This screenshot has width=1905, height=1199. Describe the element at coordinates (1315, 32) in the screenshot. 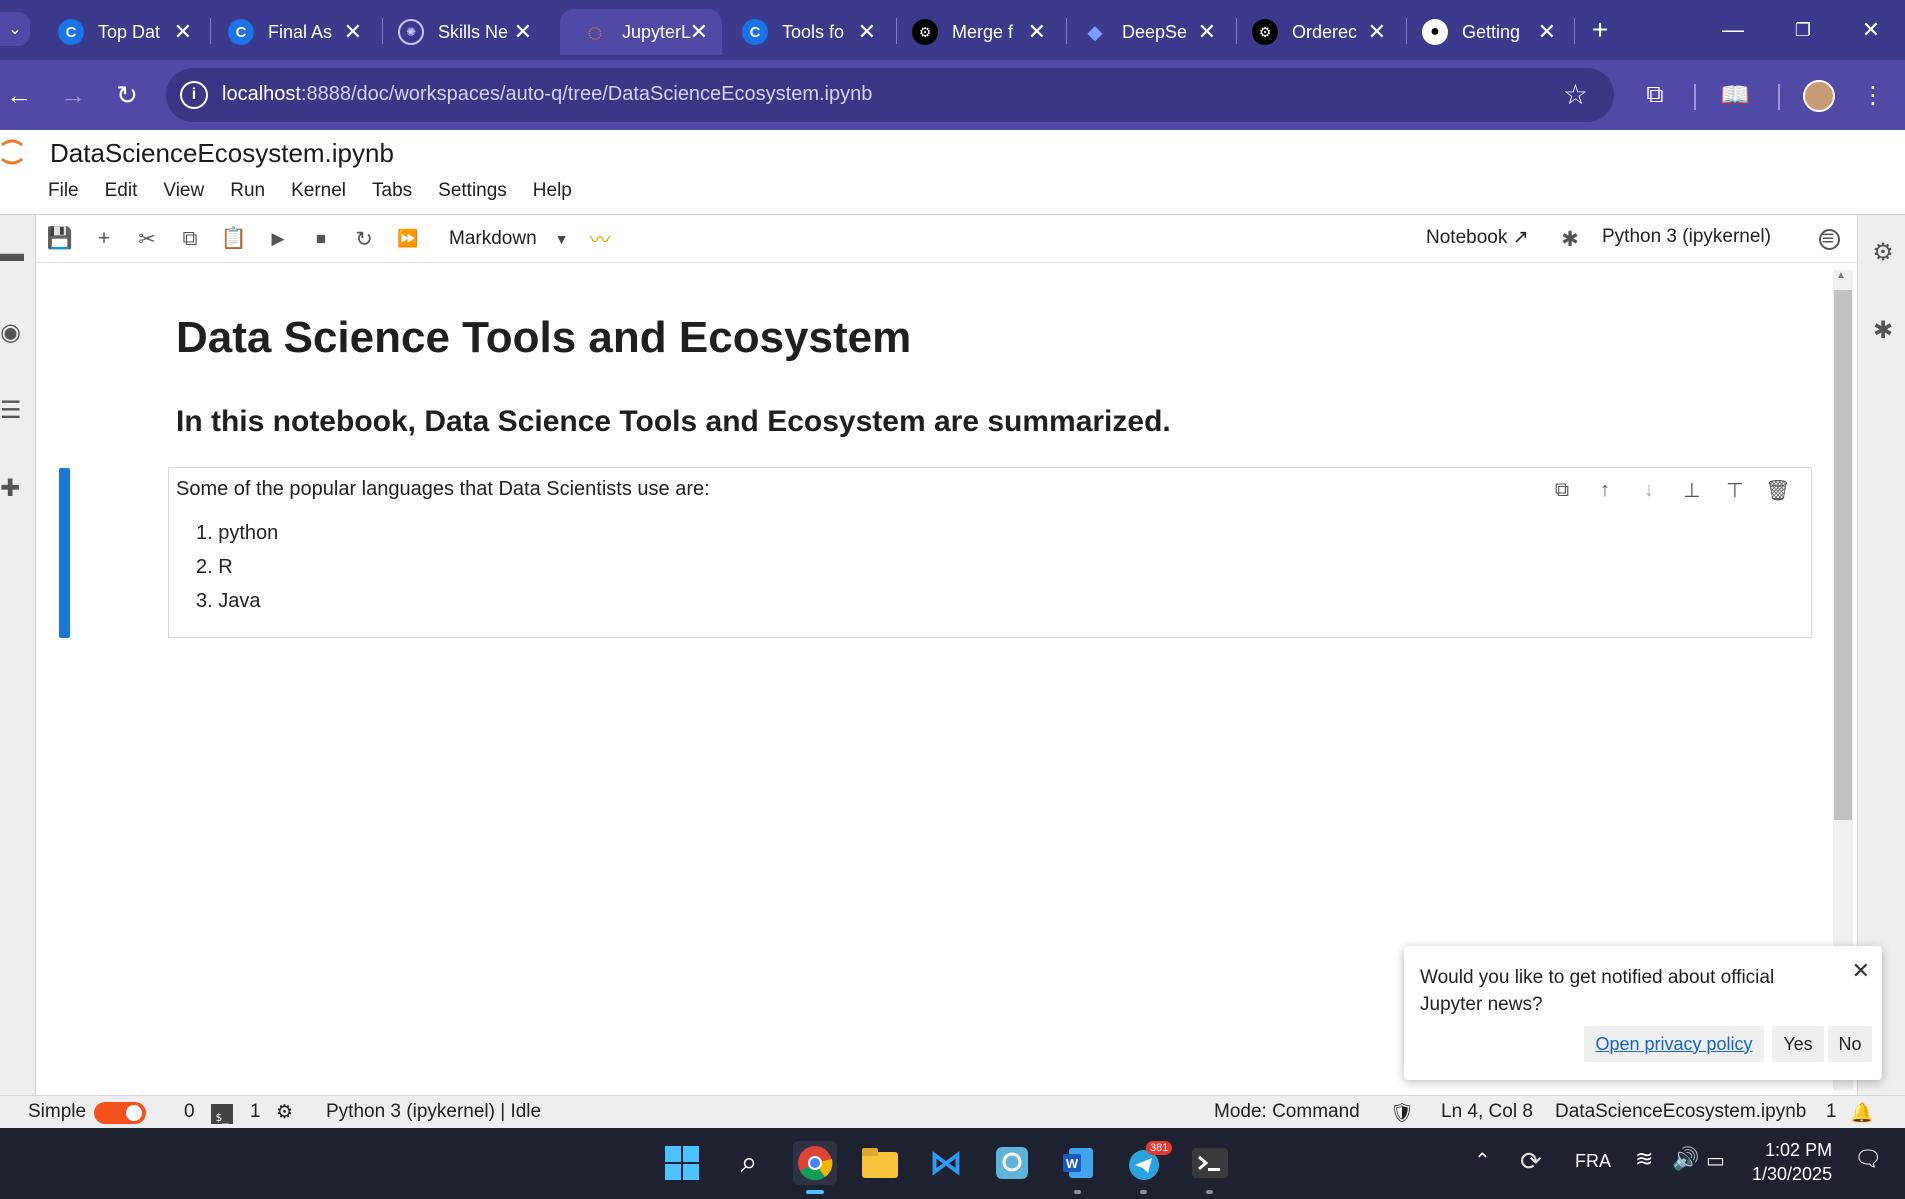

I see `browser-tab: ⚙ Orderec ✕` at that location.